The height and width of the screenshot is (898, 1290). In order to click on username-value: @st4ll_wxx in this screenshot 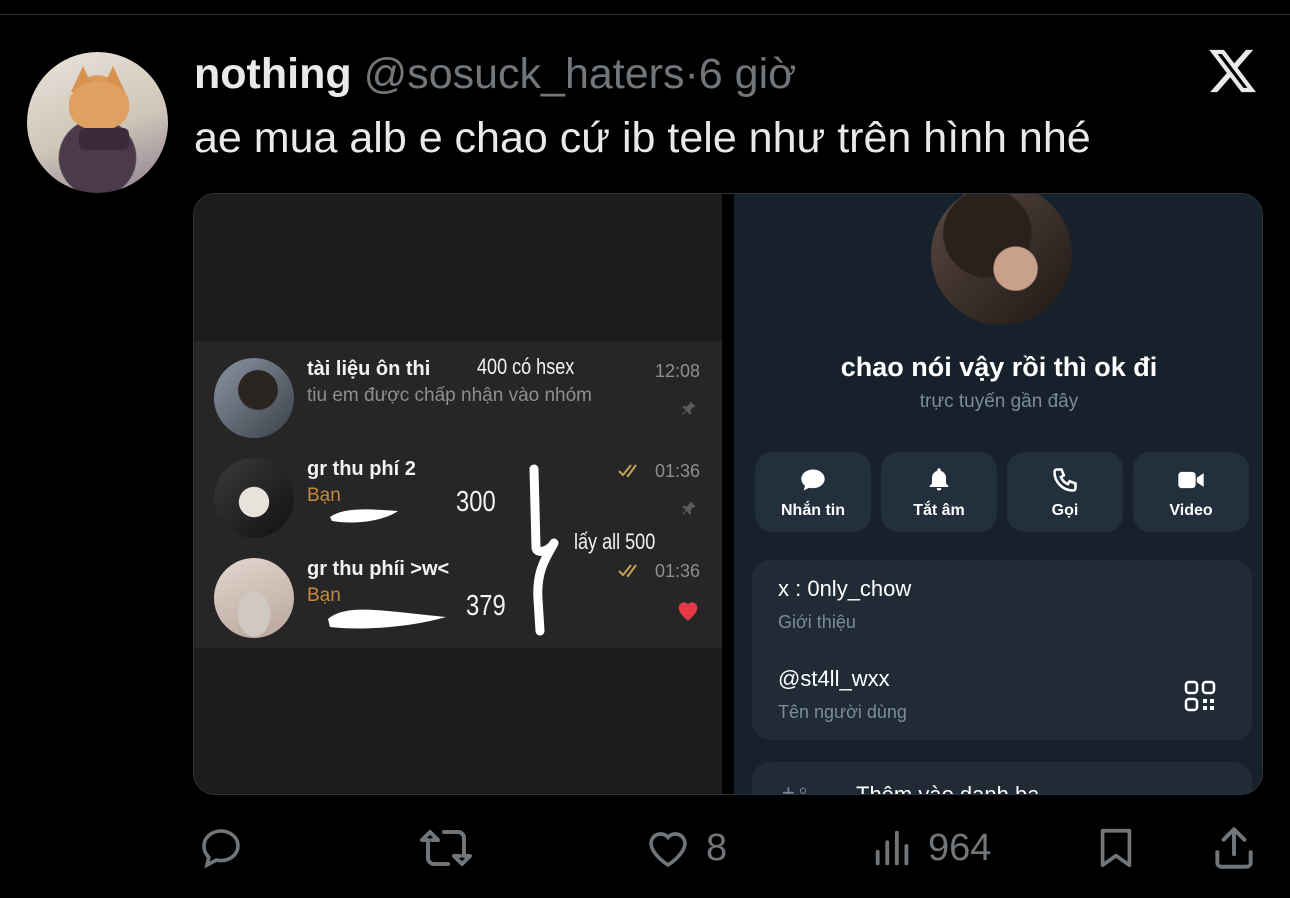, I will do `click(834, 678)`.